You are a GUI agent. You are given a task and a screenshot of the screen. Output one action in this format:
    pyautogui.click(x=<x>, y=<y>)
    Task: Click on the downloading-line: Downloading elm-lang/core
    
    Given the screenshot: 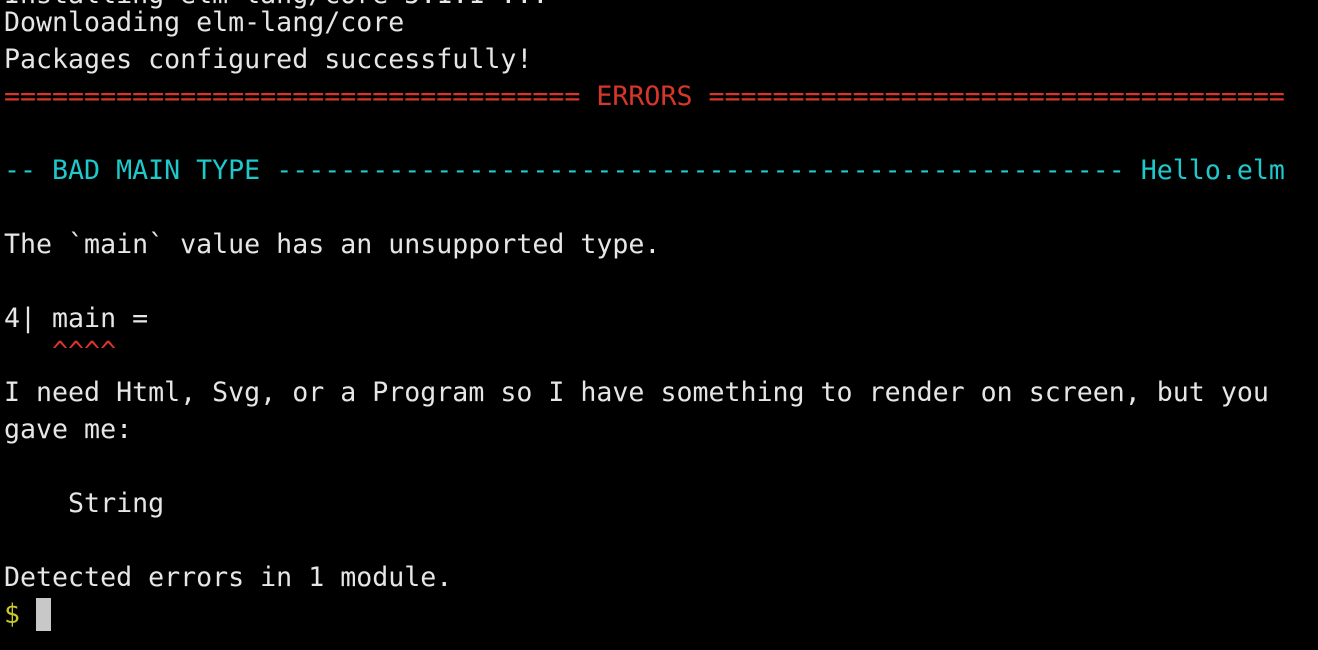 What is the action you would take?
    pyautogui.click(x=204, y=22)
    